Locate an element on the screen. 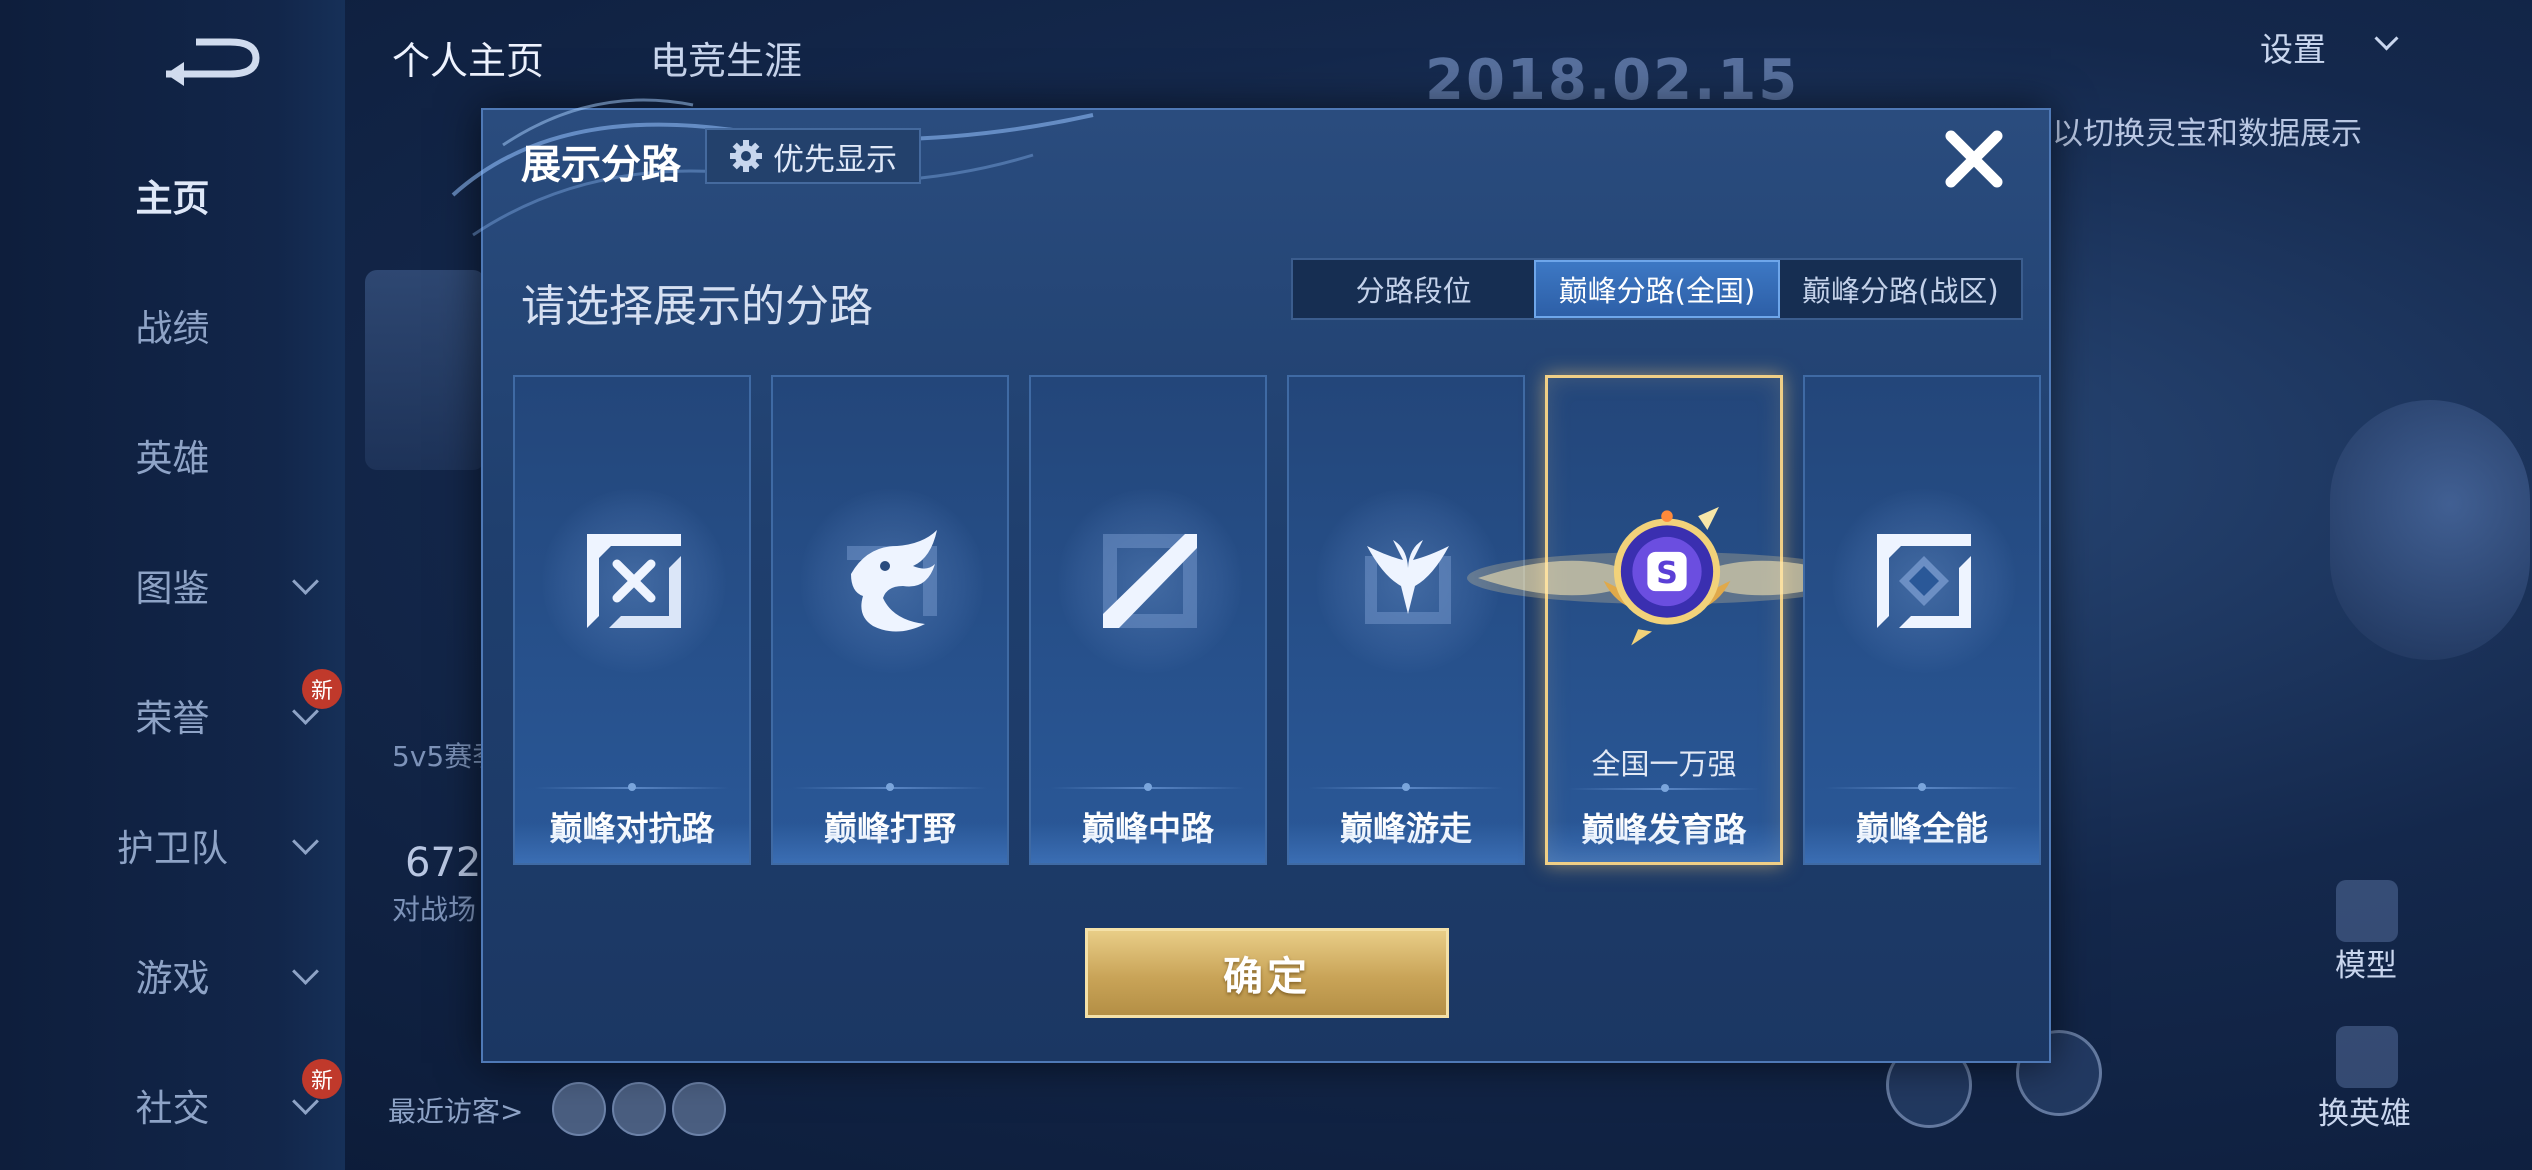  dialog-title: 展示分路 is located at coordinates (601, 165).